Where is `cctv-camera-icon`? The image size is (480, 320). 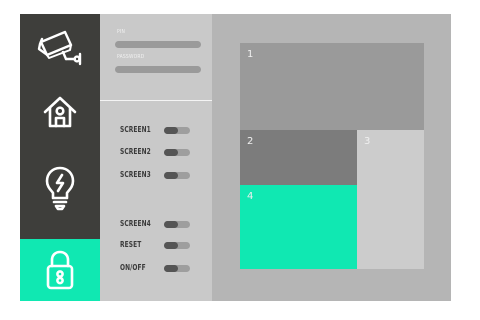
cctv-camera-icon is located at coordinates (59, 48).